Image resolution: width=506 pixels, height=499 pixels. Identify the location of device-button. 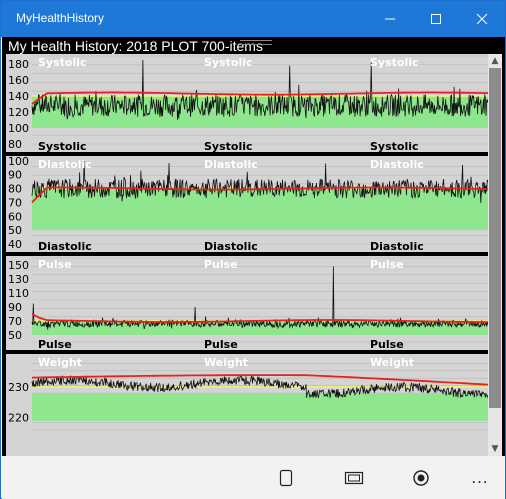
(286, 478).